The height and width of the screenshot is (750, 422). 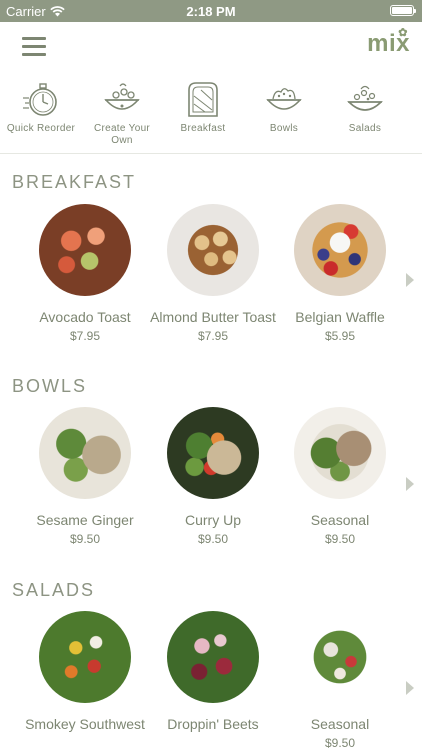 What do you see at coordinates (50, 386) in the screenshot?
I see `section-title-bowls: BOWLS` at bounding box center [50, 386].